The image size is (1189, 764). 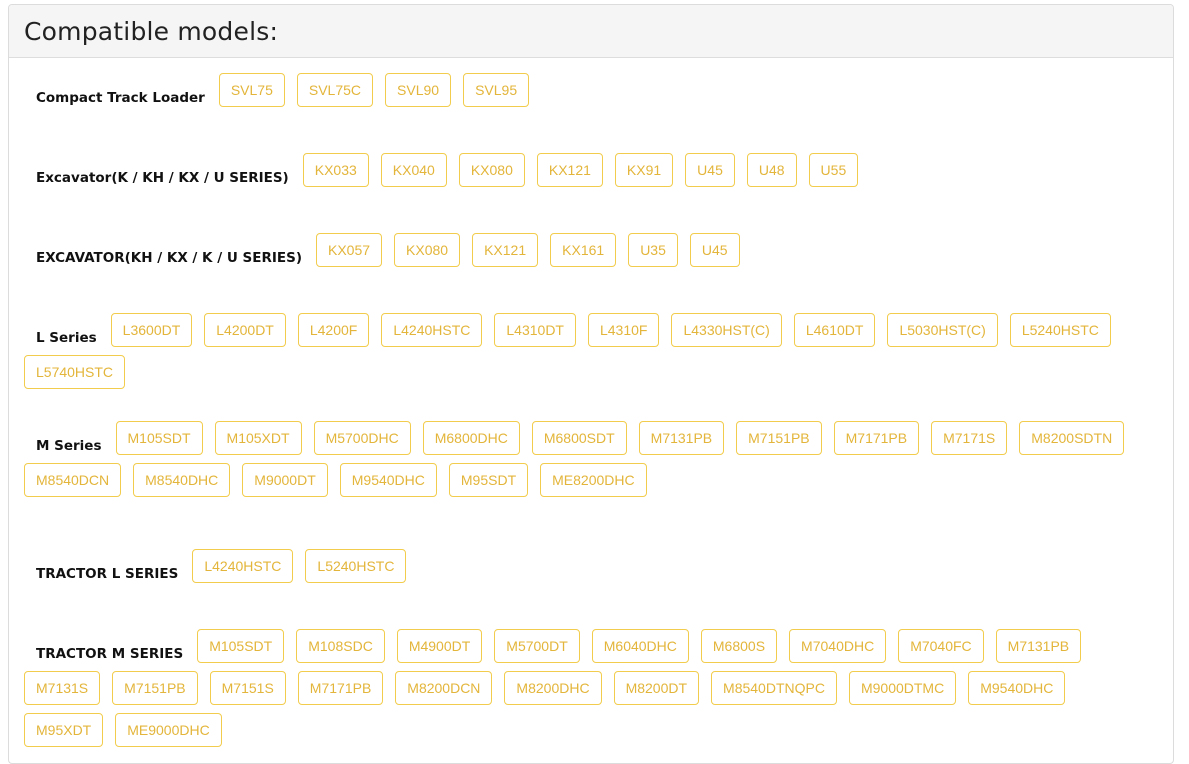 I want to click on category-label: M Series, so click(x=69, y=445).